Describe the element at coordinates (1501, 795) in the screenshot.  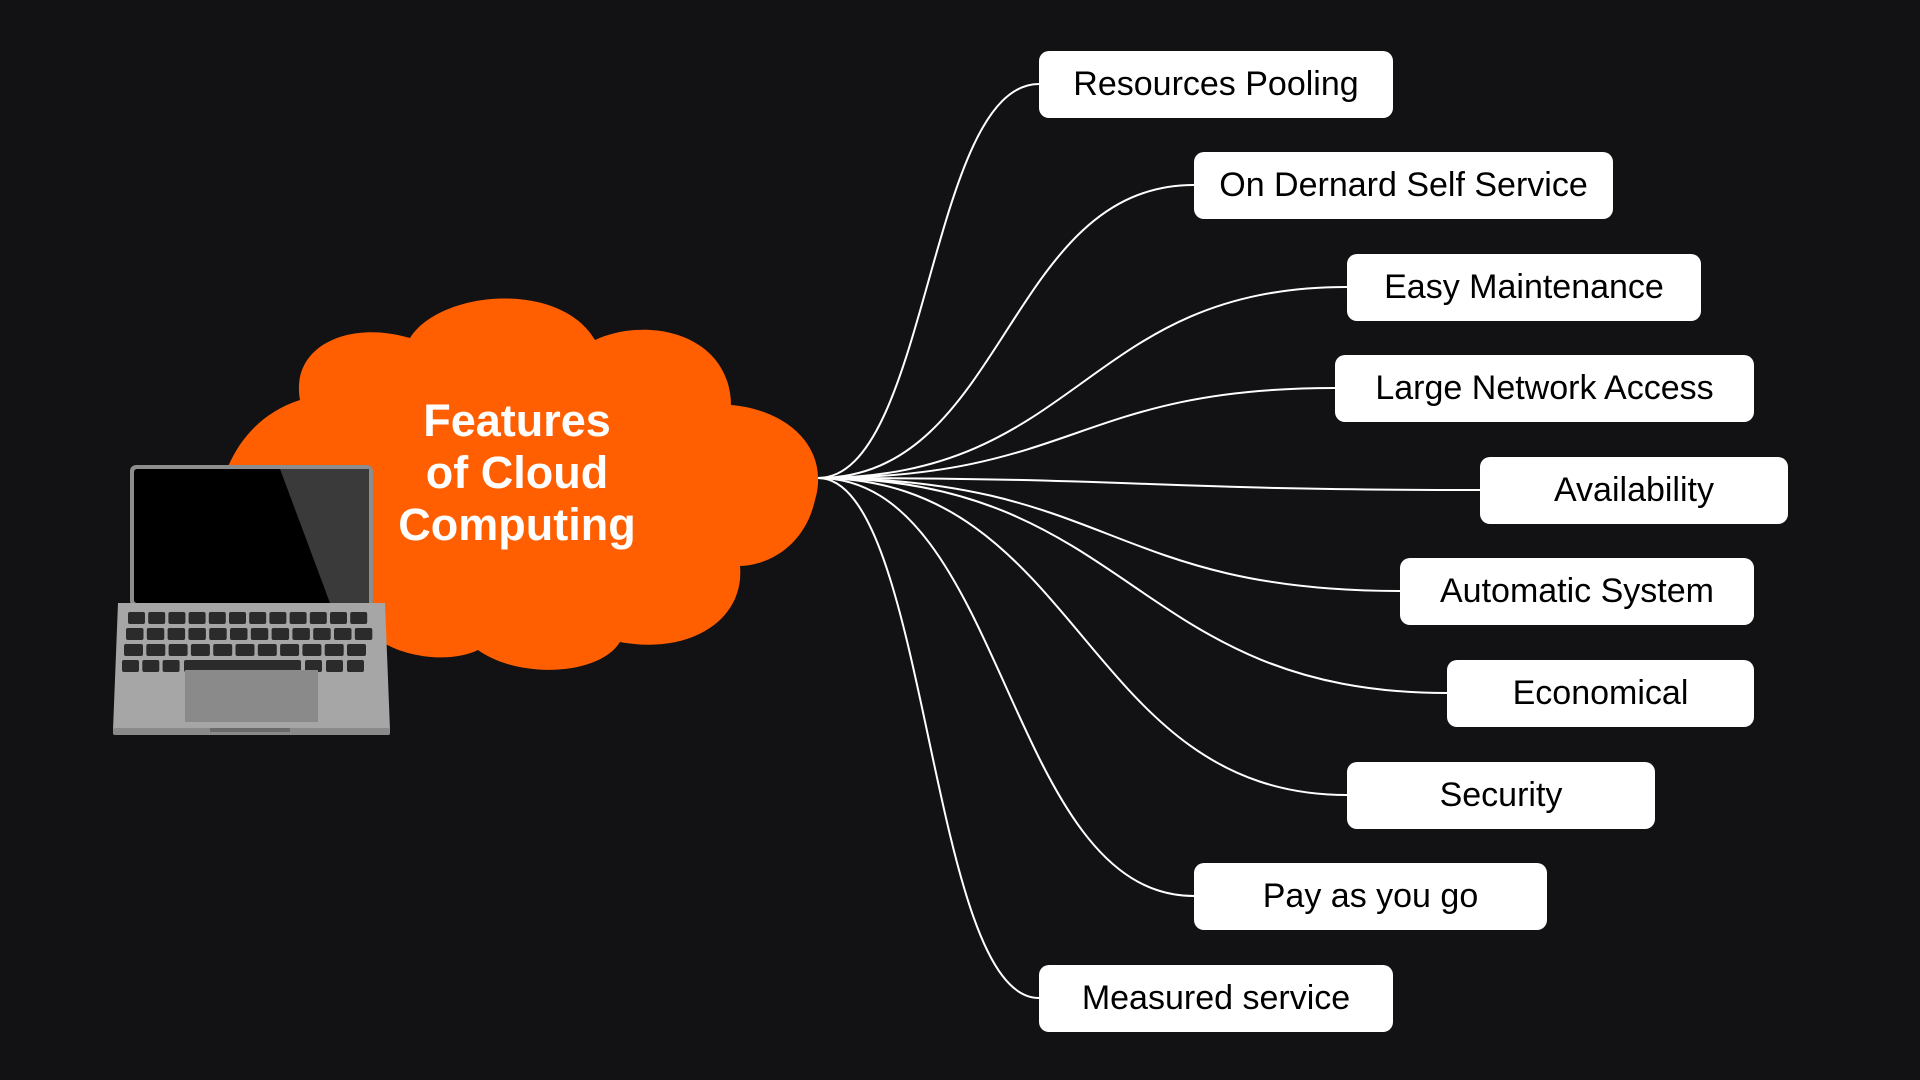
I see `branch-node-security: Security` at that location.